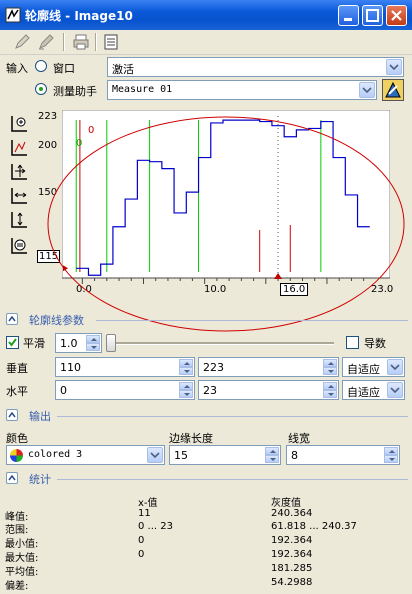  I want to click on window-radio, so click(41, 66).